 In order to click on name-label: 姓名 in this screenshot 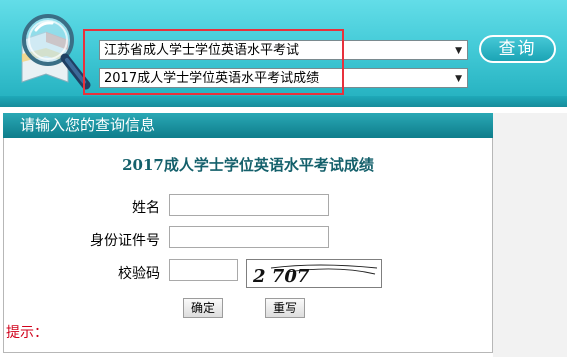, I will do `click(146, 208)`.